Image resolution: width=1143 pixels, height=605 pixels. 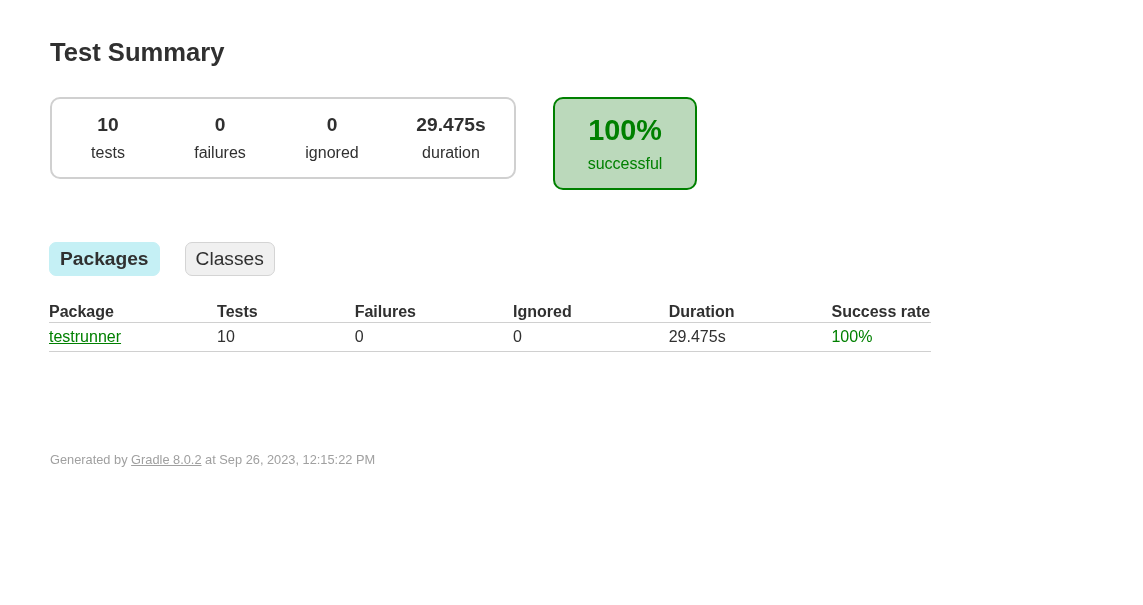 What do you see at coordinates (104, 259) in the screenshot?
I see `tab: Packages` at bounding box center [104, 259].